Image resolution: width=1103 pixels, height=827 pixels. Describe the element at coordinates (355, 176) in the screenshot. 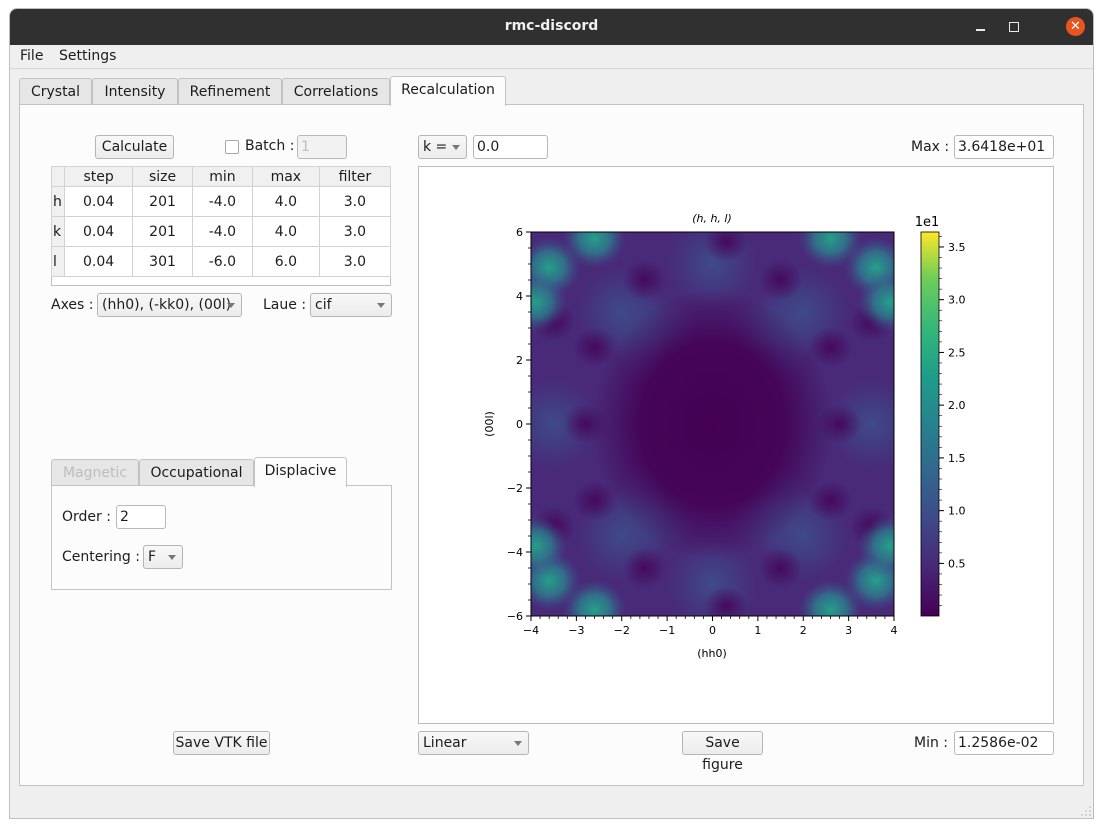

I see `column-header: filter` at that location.